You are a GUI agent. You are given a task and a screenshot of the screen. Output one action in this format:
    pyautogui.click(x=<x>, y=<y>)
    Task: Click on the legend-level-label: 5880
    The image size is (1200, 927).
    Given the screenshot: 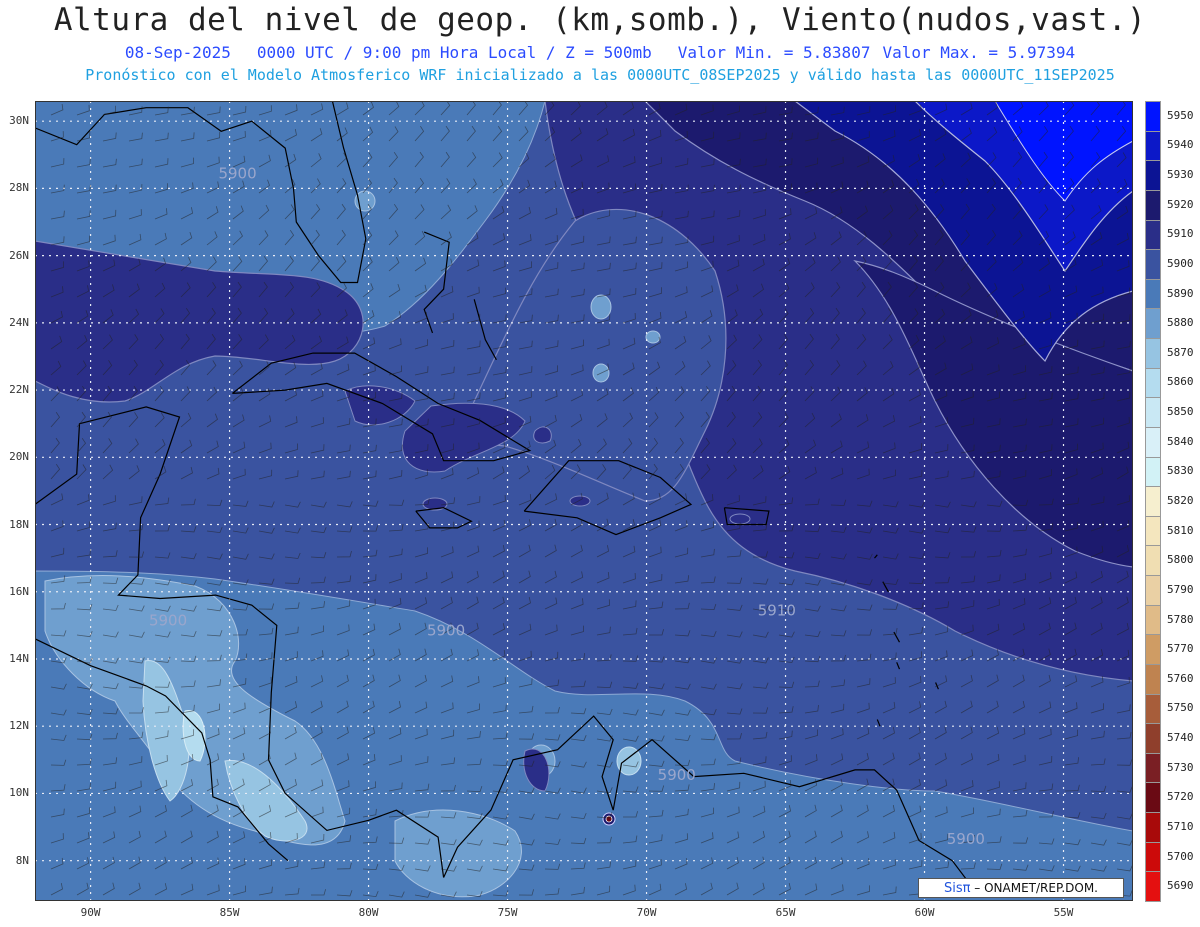 What is the action you would take?
    pyautogui.click(x=1180, y=323)
    